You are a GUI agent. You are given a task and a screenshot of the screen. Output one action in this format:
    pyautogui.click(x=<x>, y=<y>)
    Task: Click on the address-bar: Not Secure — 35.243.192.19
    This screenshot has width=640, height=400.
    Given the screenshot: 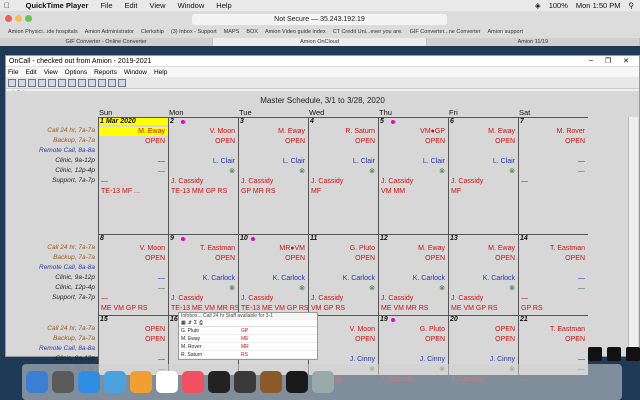 What is the action you would take?
    pyautogui.click(x=319, y=19)
    